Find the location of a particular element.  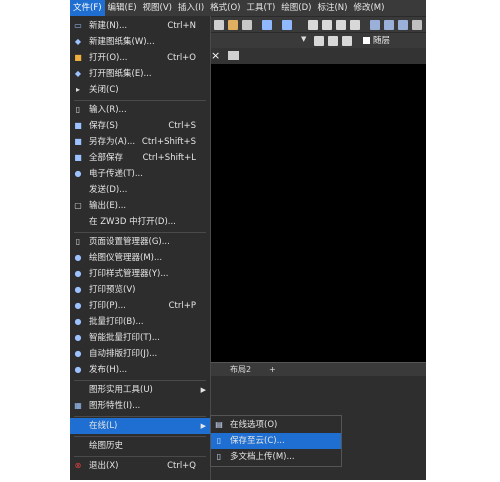

batch-print-icon: ● is located at coordinates (78, 321).